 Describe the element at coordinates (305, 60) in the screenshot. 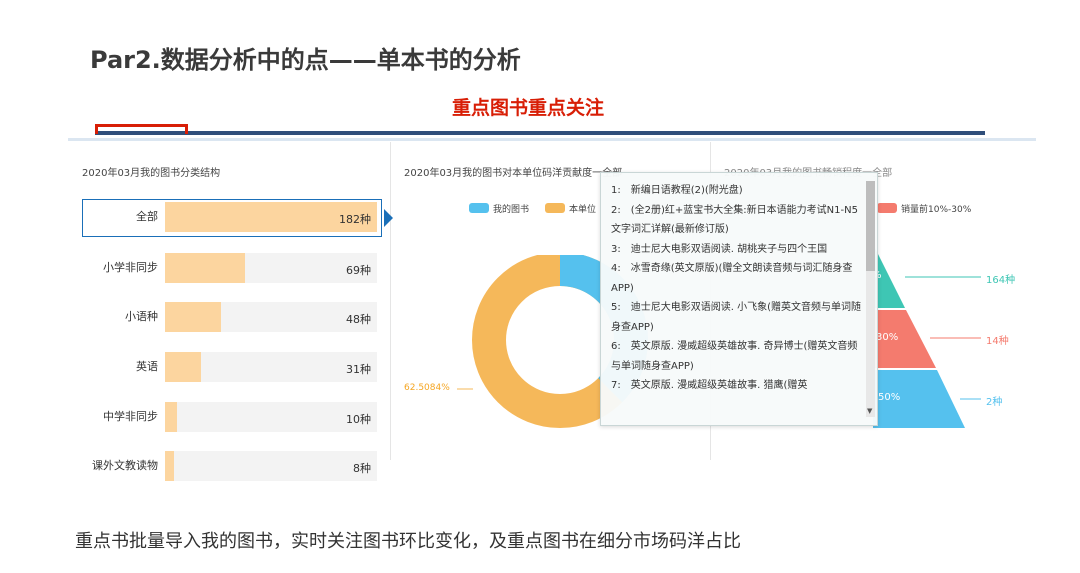

I see `slide-title: Par2.数据分析中的点——单本书的分析` at that location.